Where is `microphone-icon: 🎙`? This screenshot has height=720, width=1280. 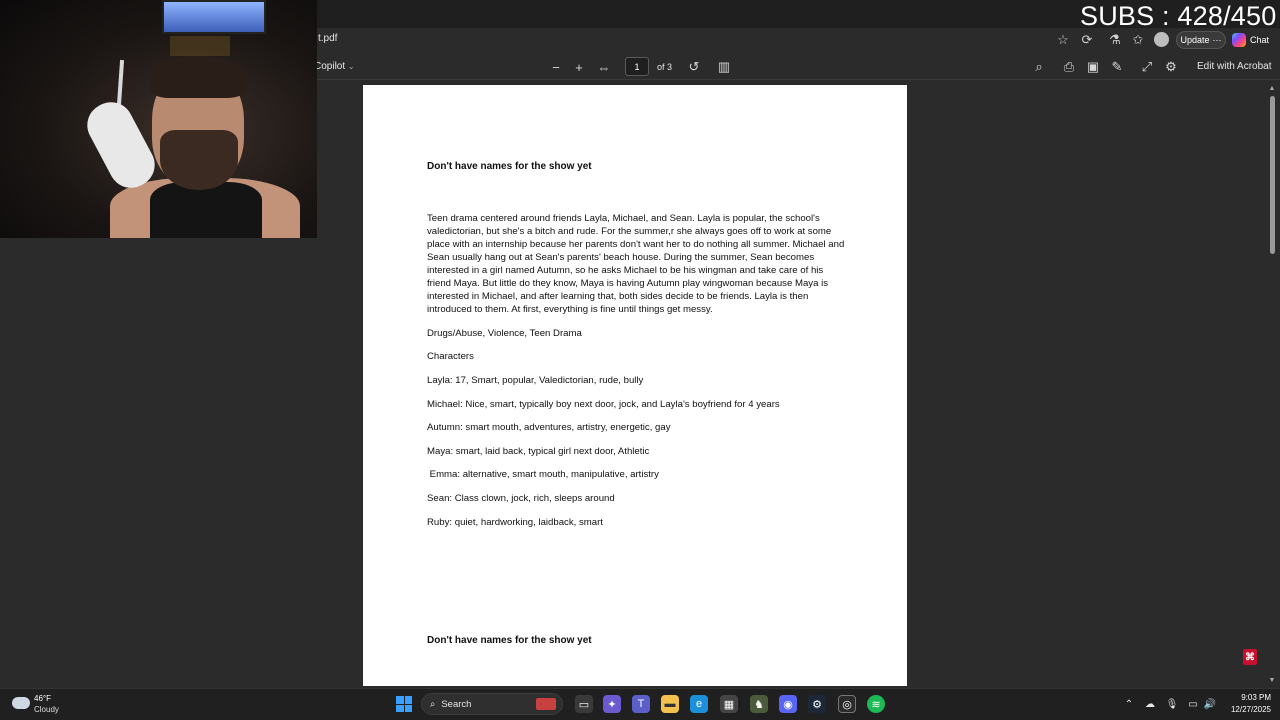 microphone-icon: 🎙 is located at coordinates (1172, 704).